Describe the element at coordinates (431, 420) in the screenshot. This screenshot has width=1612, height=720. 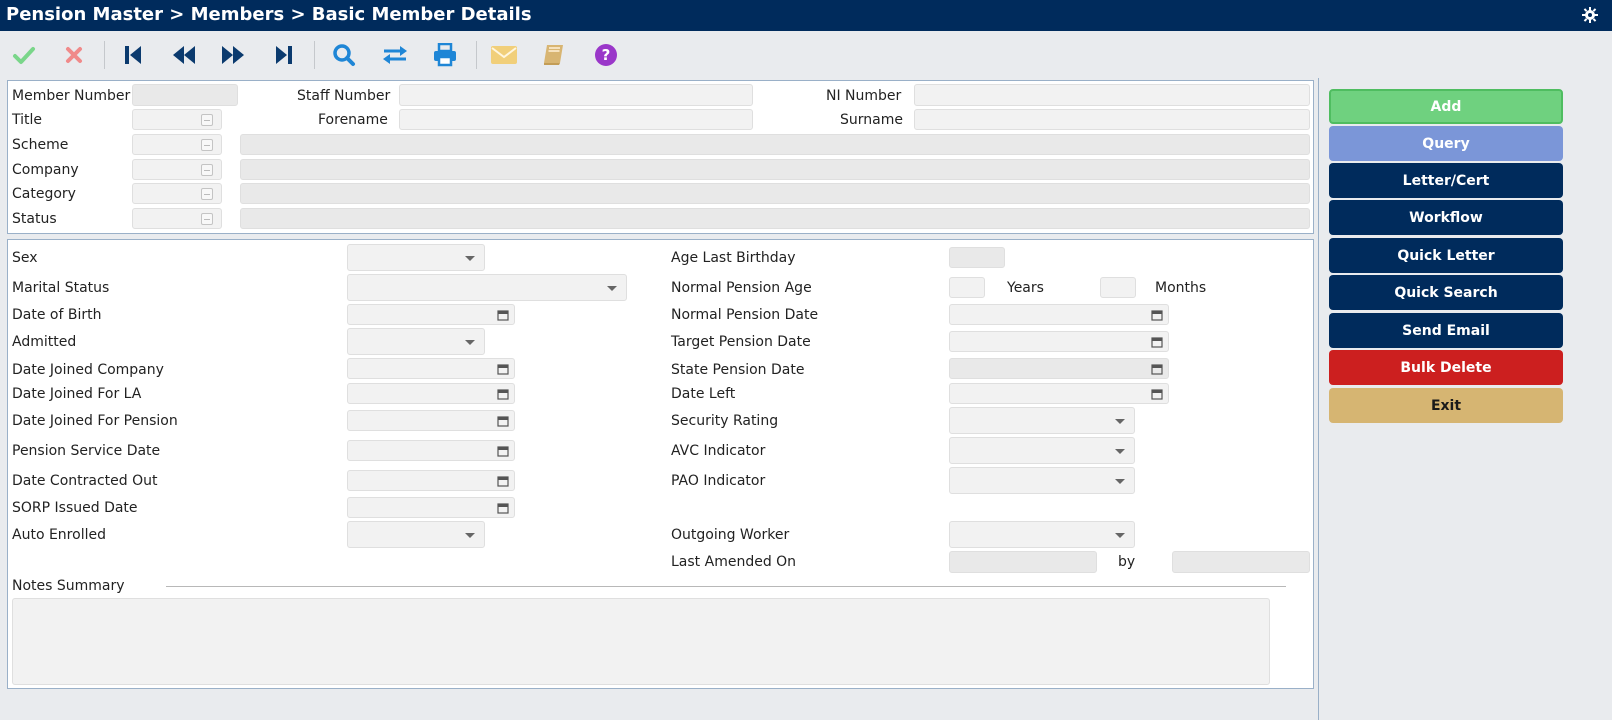
I see `date-joined-pension-field` at that location.